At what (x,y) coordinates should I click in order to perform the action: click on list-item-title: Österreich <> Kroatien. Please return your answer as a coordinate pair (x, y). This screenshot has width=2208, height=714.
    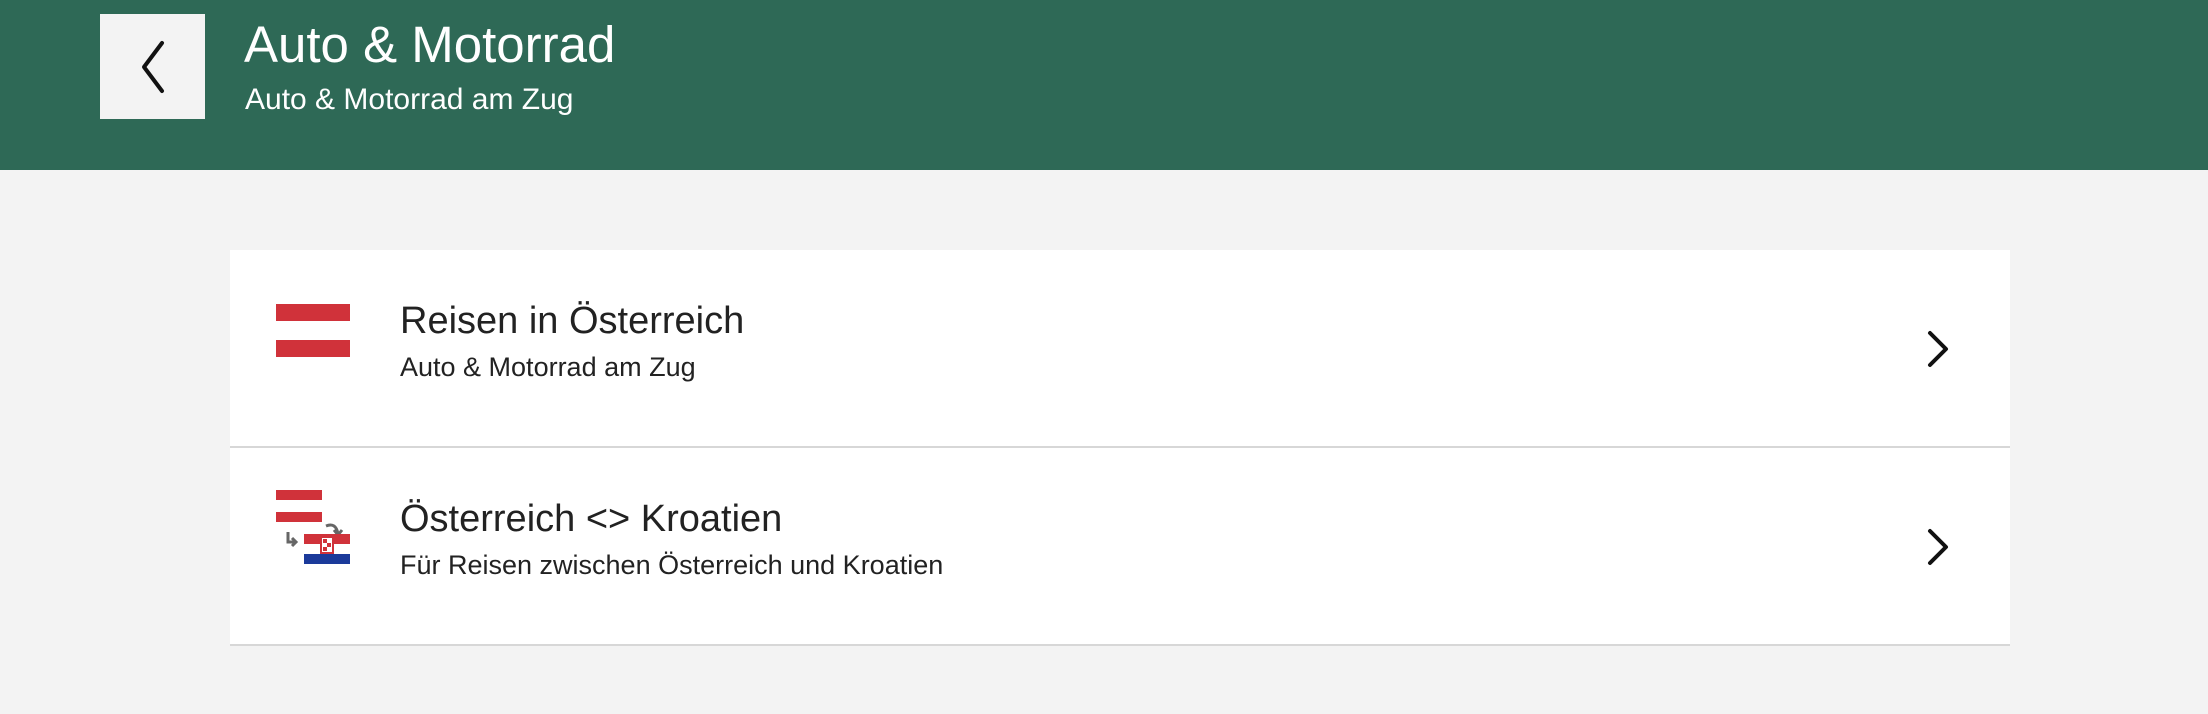
    Looking at the image, I should click on (591, 519).